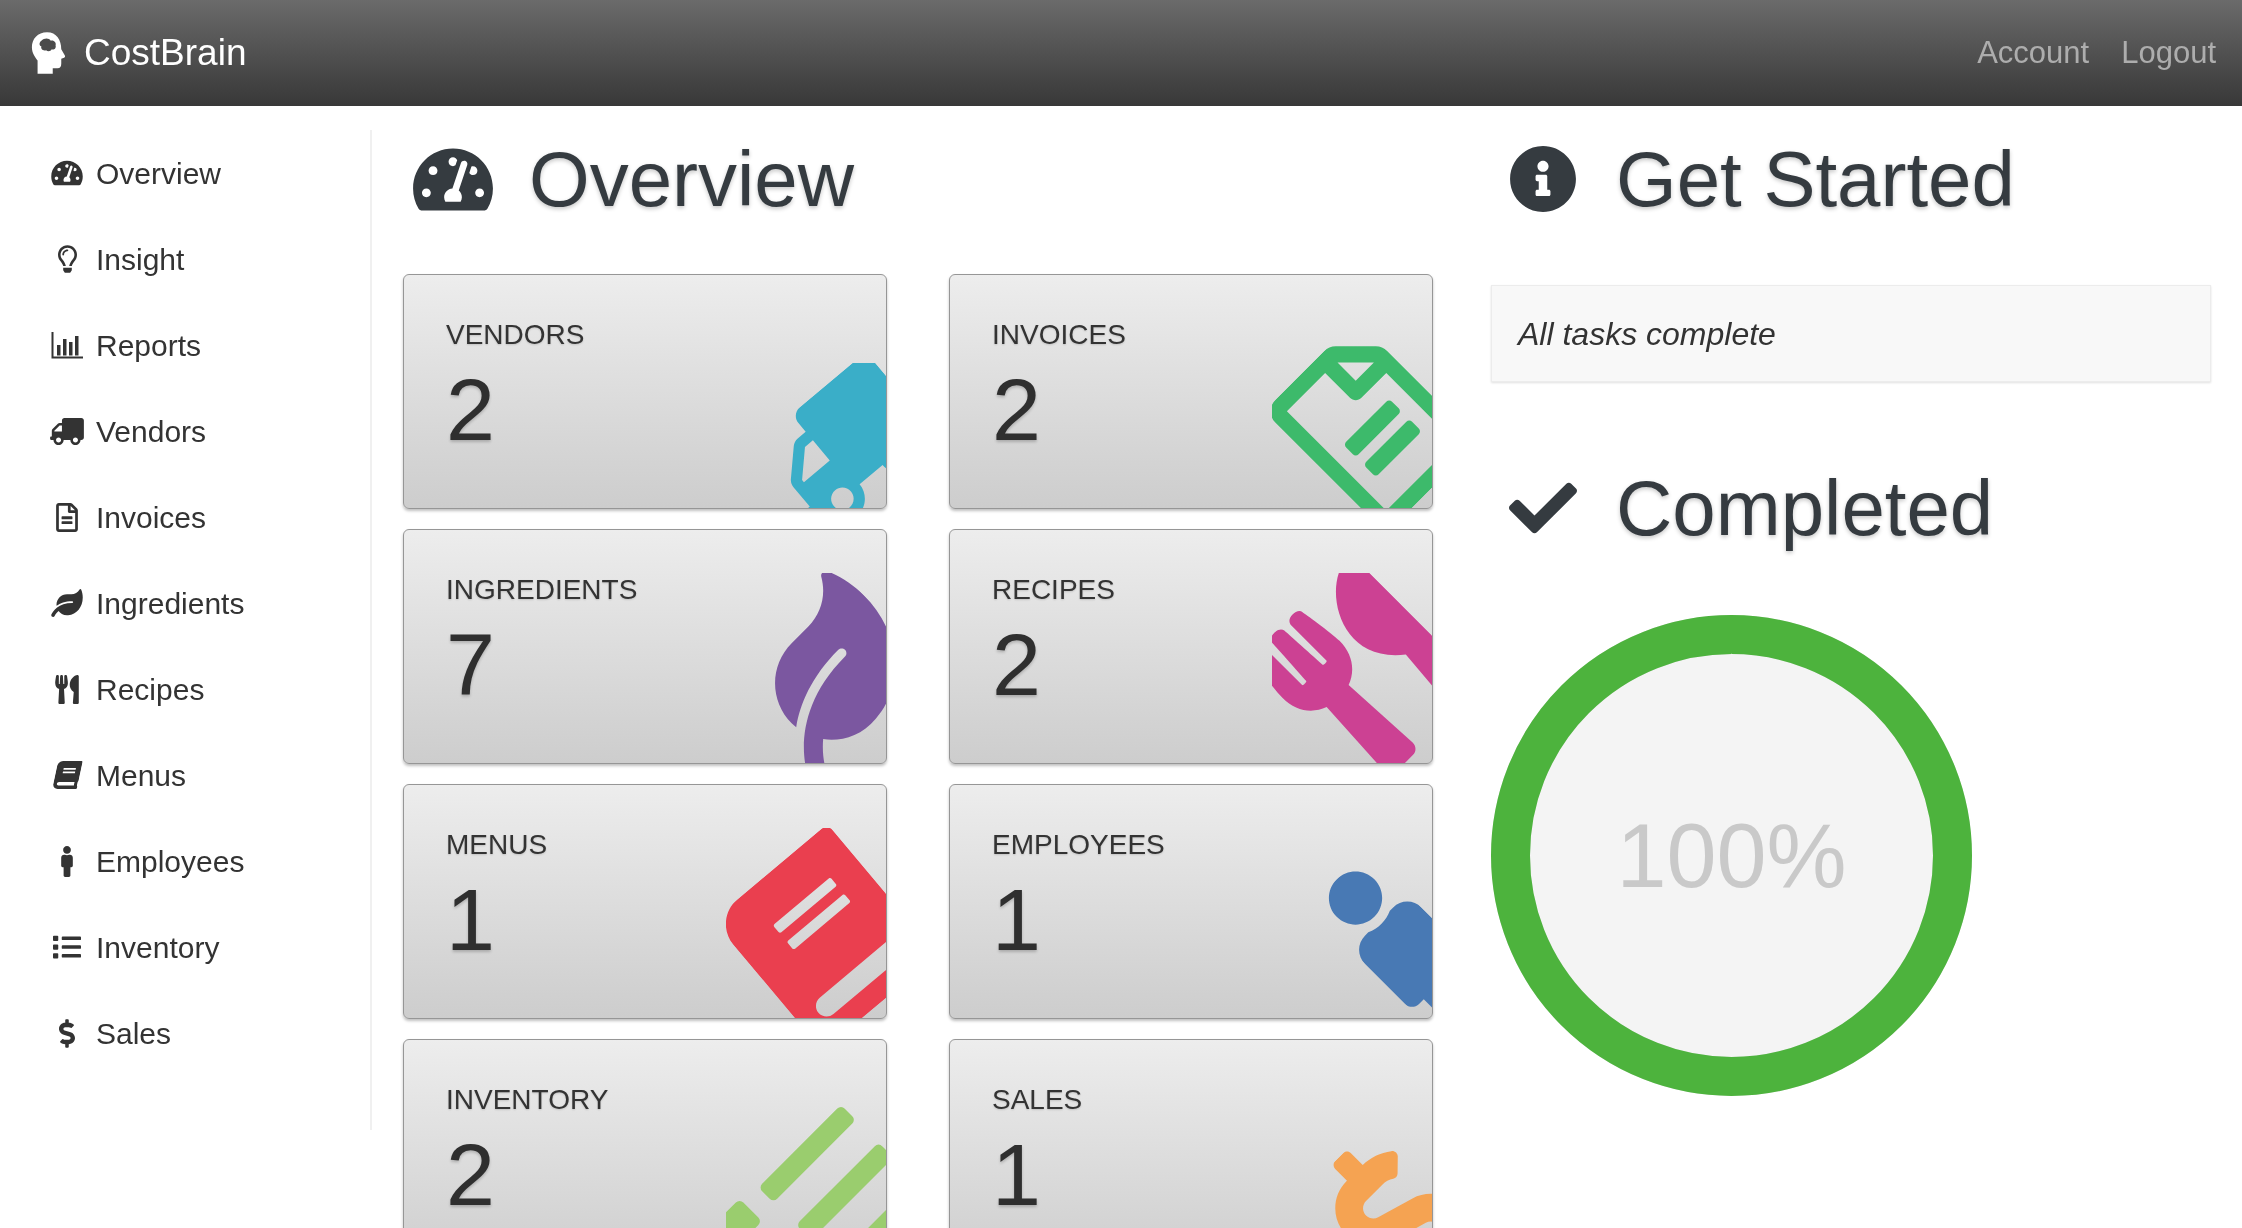  What do you see at coordinates (67, 775) in the screenshot?
I see `book-icon` at bounding box center [67, 775].